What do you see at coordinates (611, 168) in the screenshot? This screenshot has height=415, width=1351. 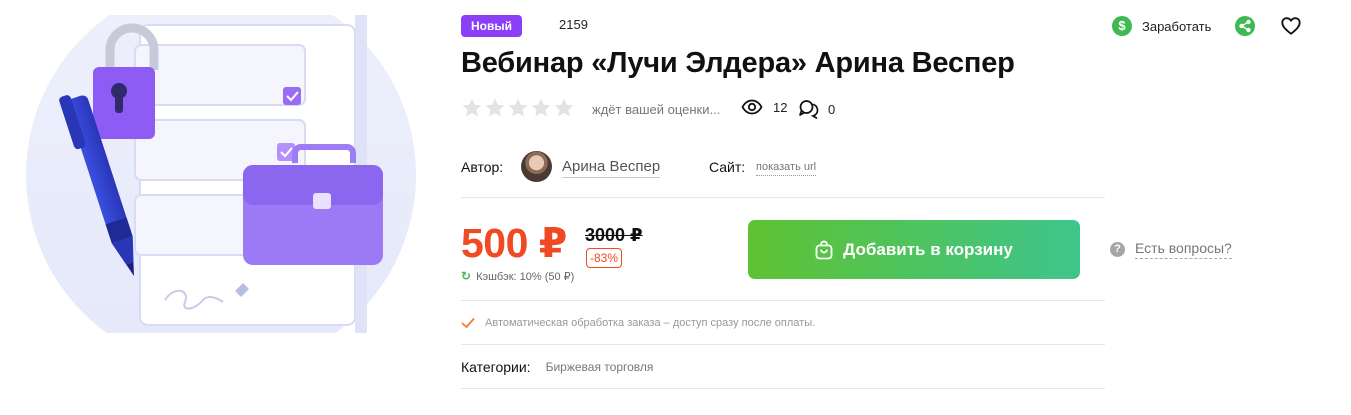 I see `author-name-link: Арина Веспер` at bounding box center [611, 168].